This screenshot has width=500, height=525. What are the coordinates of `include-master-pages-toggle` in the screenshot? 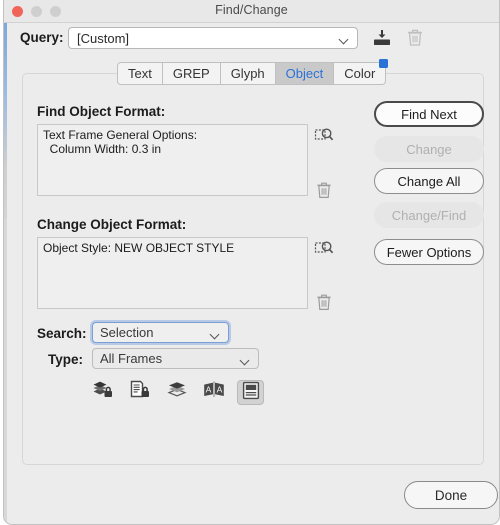 It's located at (250, 392).